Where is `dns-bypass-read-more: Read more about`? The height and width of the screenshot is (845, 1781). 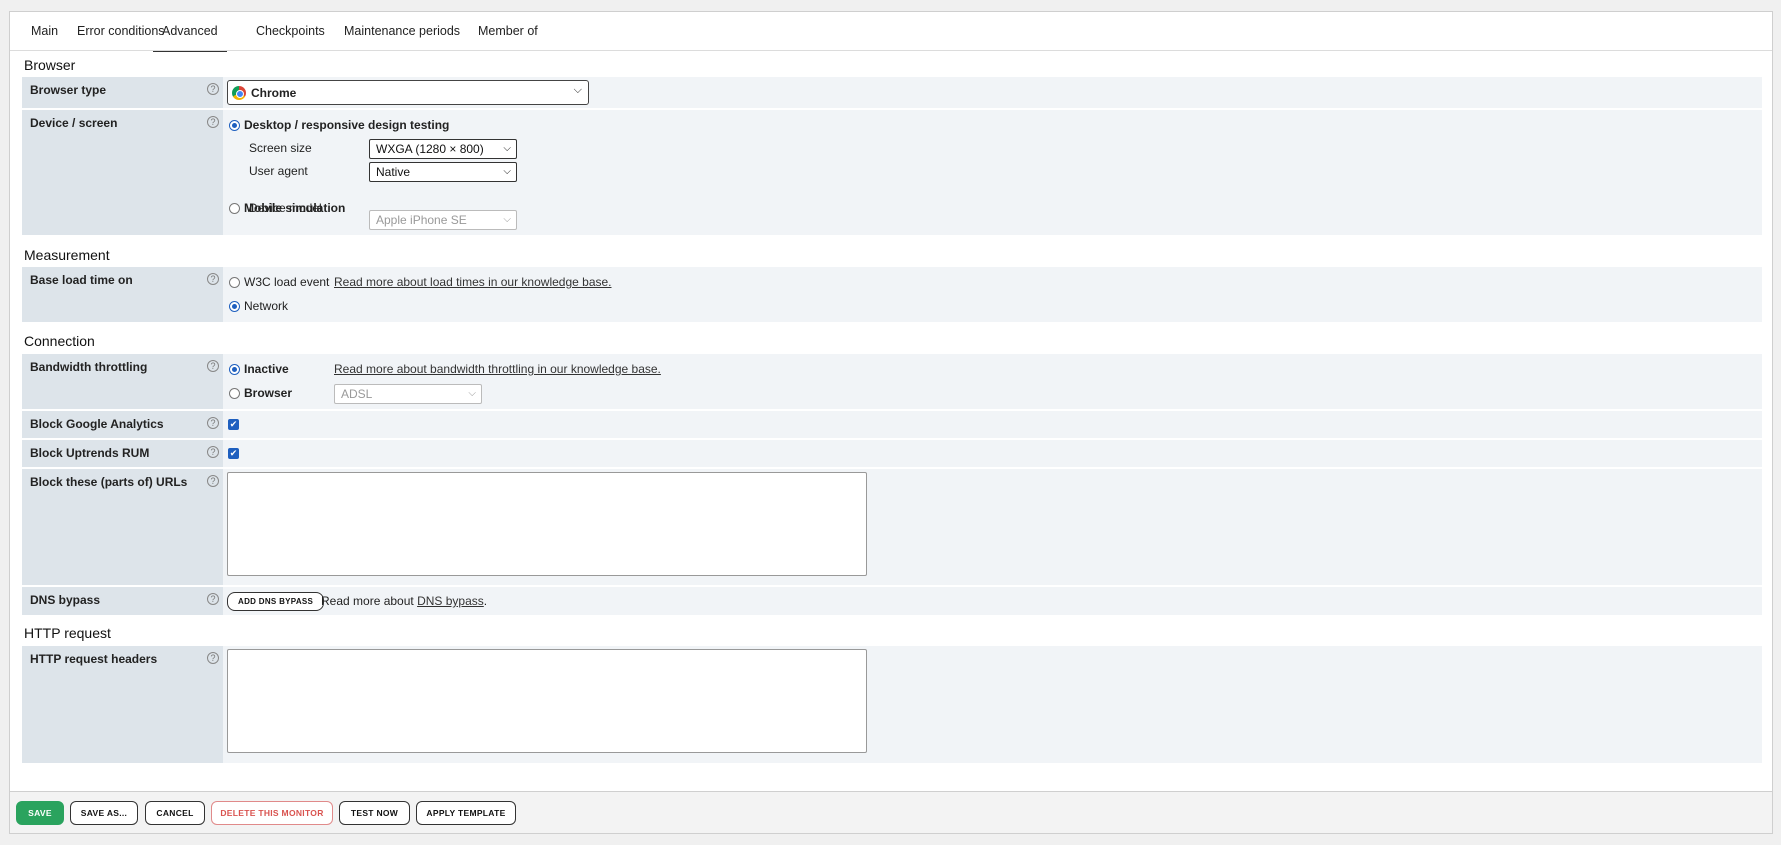 dns-bypass-read-more: Read more about is located at coordinates (367, 601).